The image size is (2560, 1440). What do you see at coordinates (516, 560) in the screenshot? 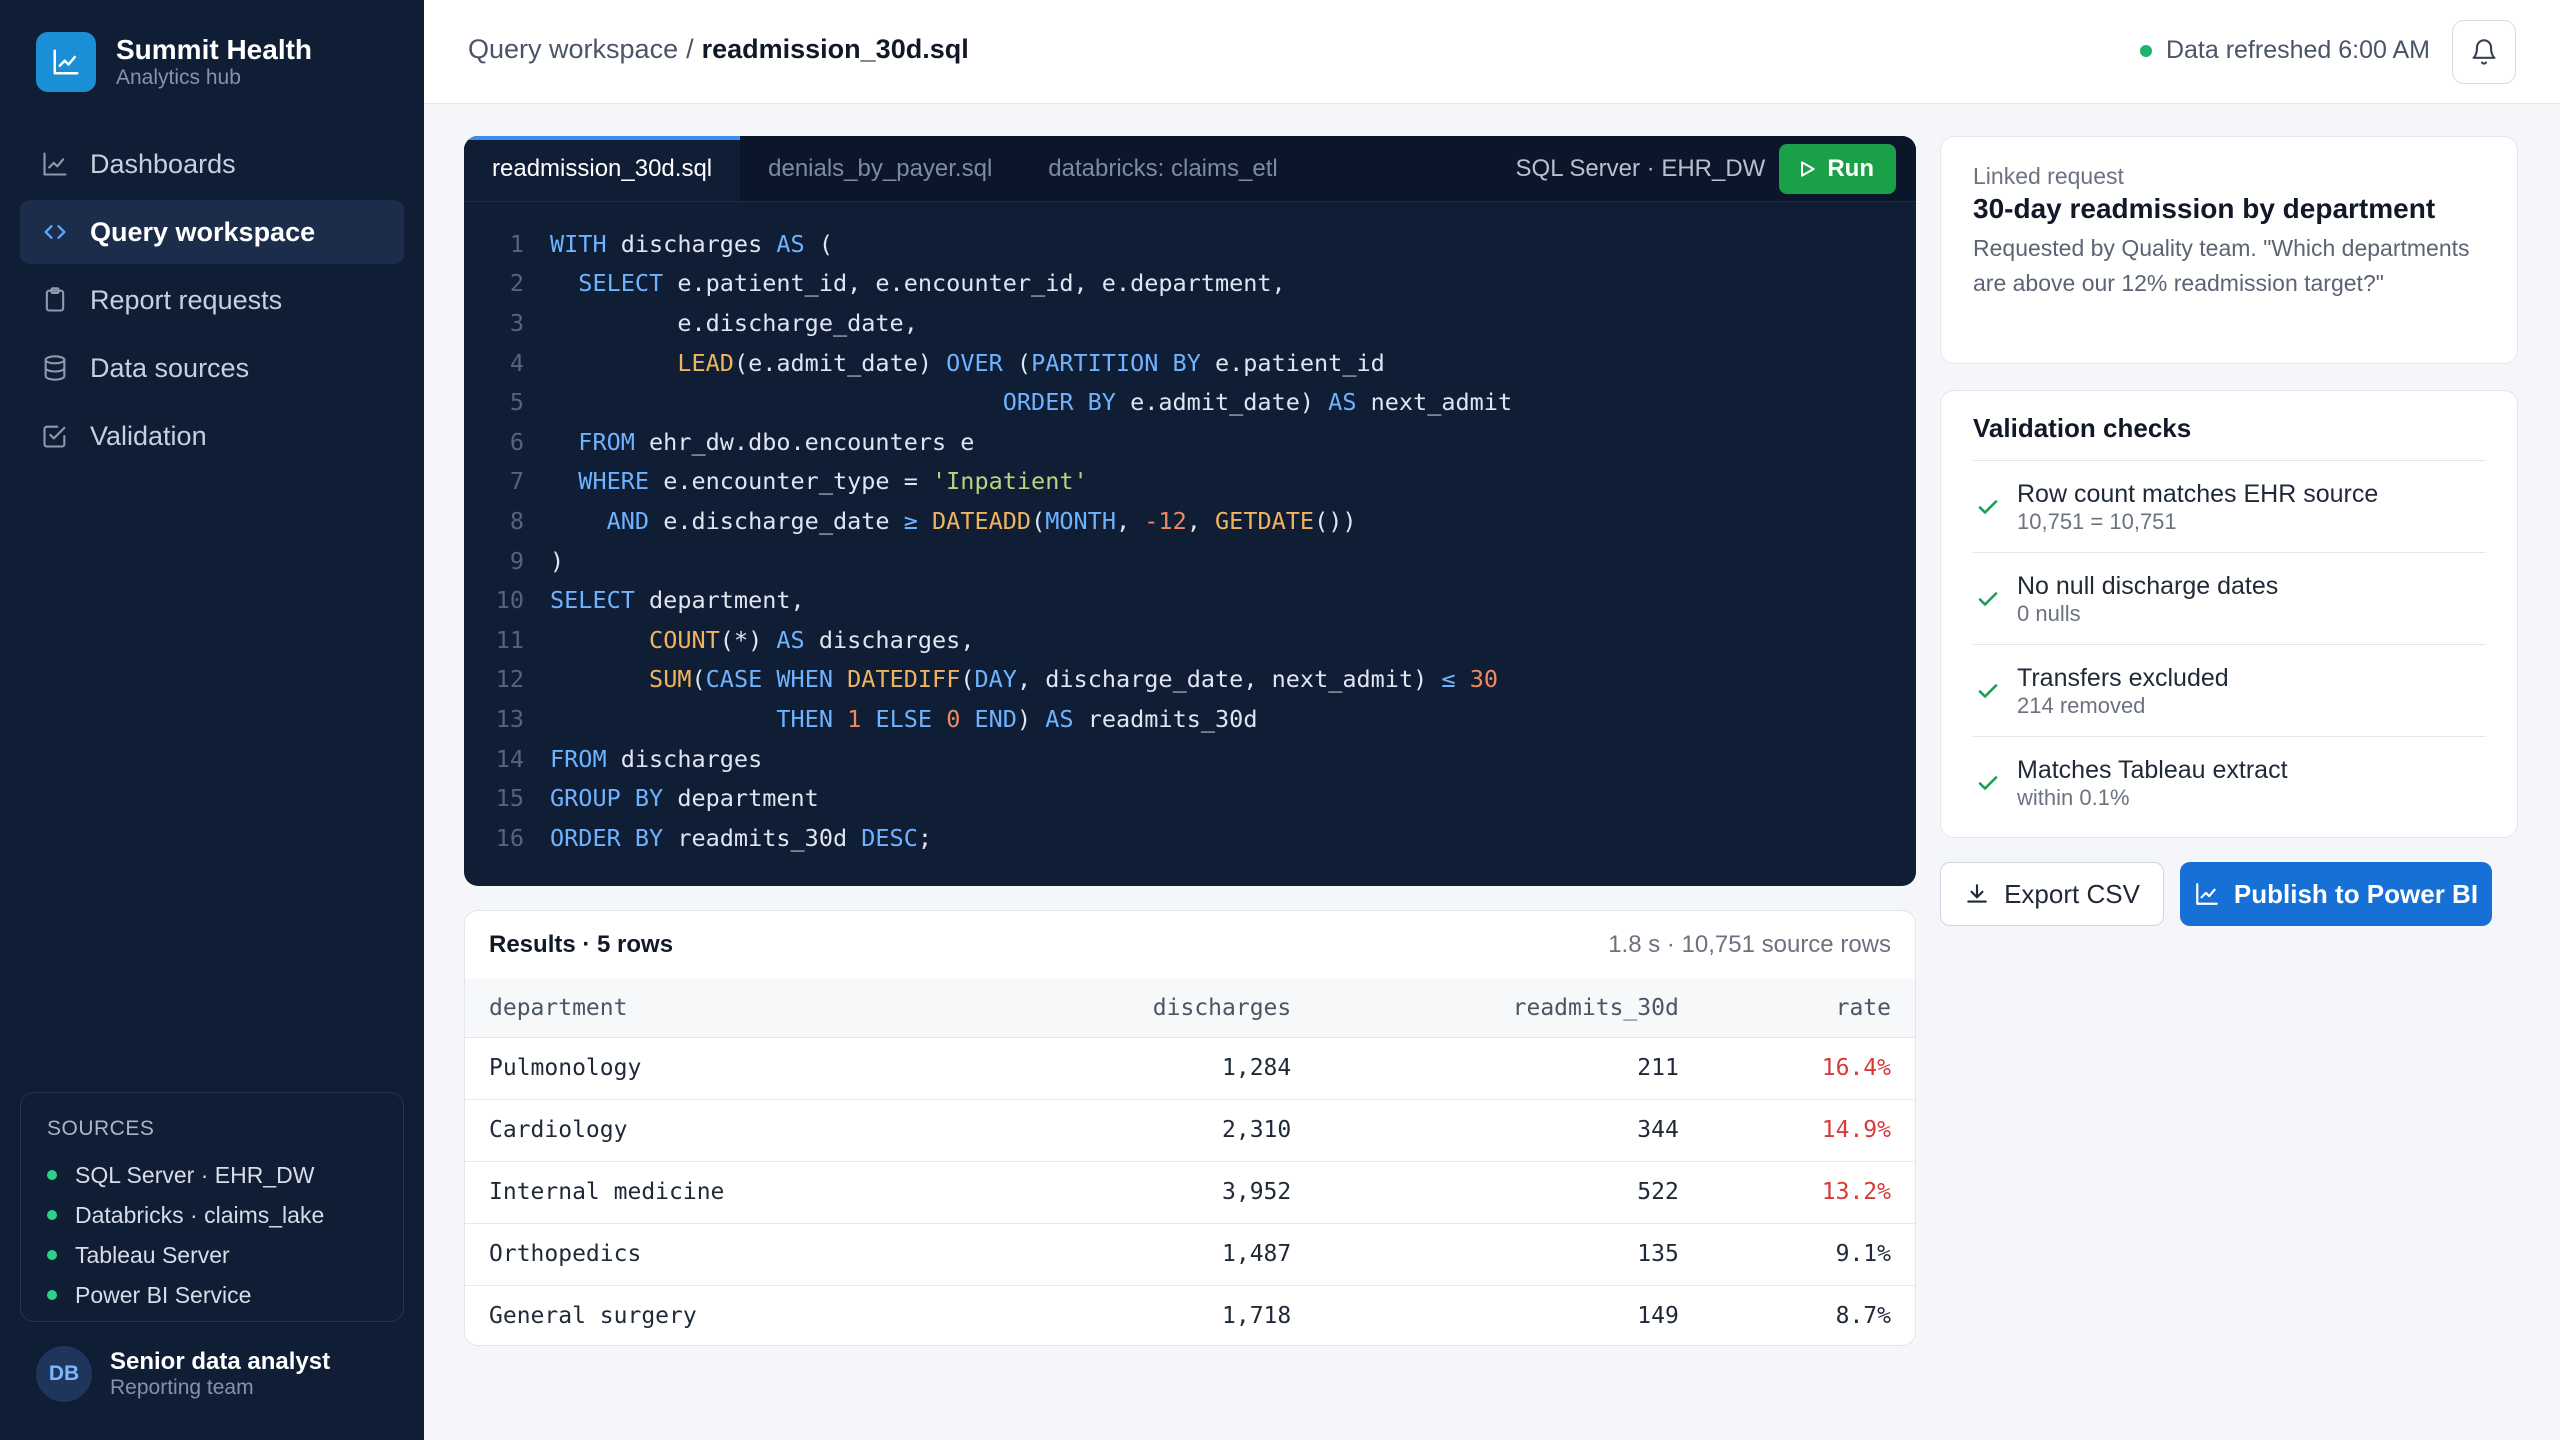
I see `line-number: 9` at bounding box center [516, 560].